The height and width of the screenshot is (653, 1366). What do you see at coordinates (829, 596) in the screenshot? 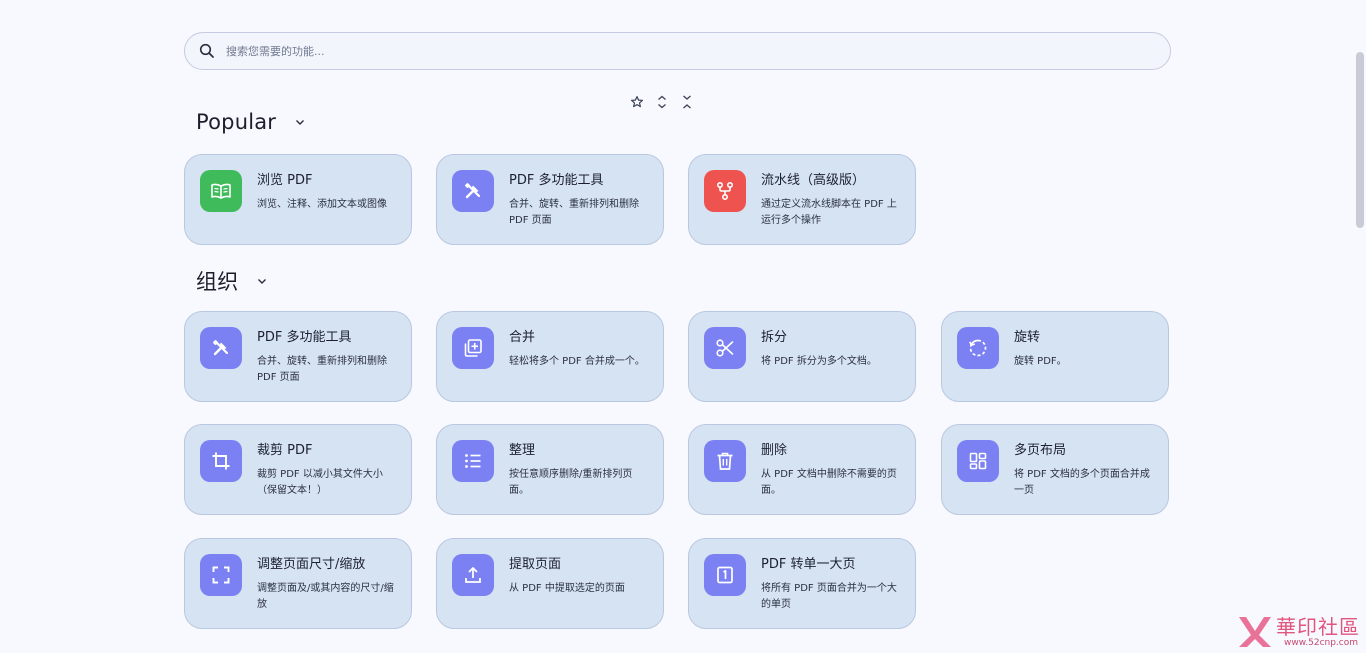
I see `card-description: 将所有 PDF 页面合并为一个大的单页` at bounding box center [829, 596].